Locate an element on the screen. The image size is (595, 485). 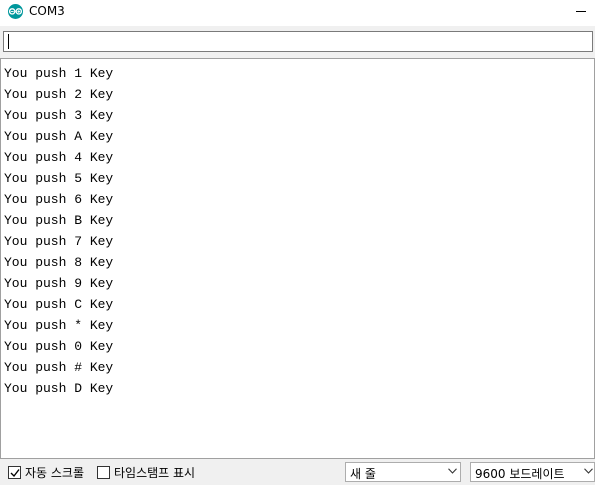
output-line: You push 7 Key is located at coordinates (59, 241).